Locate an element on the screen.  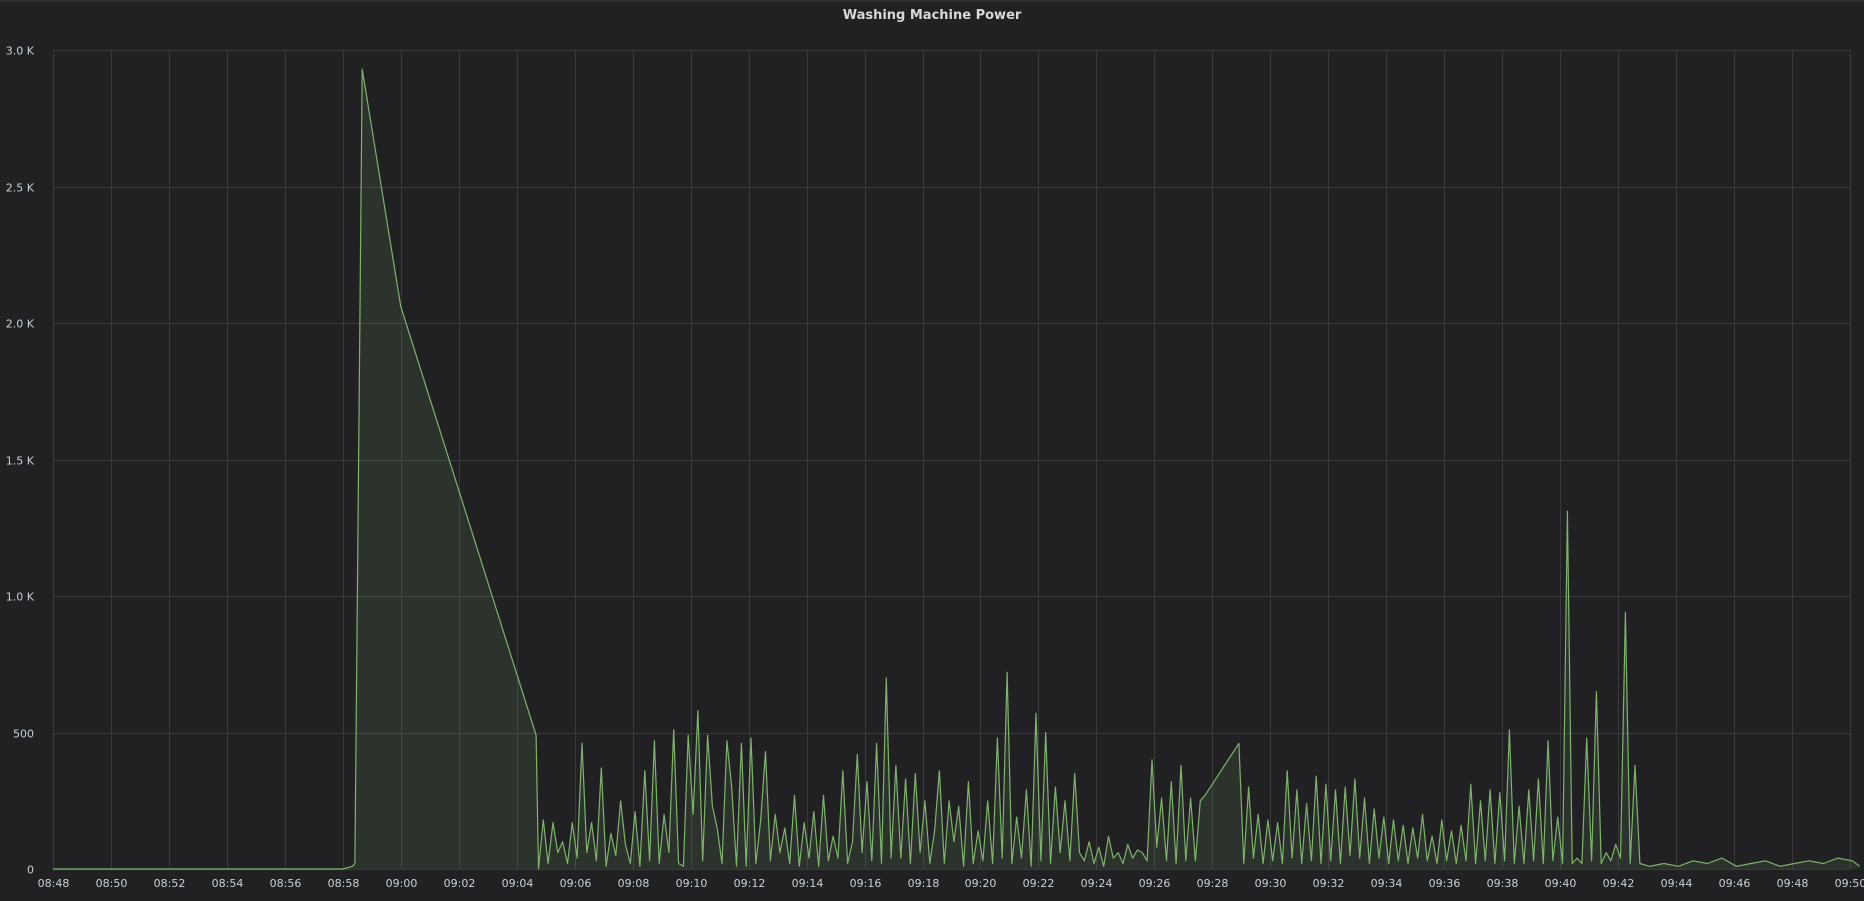
x-tick-label: 09:36 is located at coordinates (1445, 883).